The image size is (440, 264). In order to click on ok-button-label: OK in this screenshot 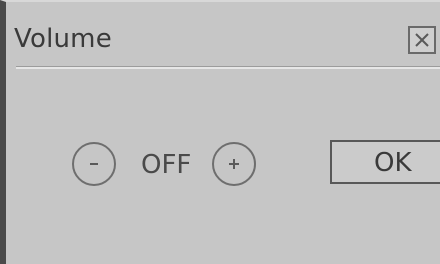, I will do `click(393, 163)`.